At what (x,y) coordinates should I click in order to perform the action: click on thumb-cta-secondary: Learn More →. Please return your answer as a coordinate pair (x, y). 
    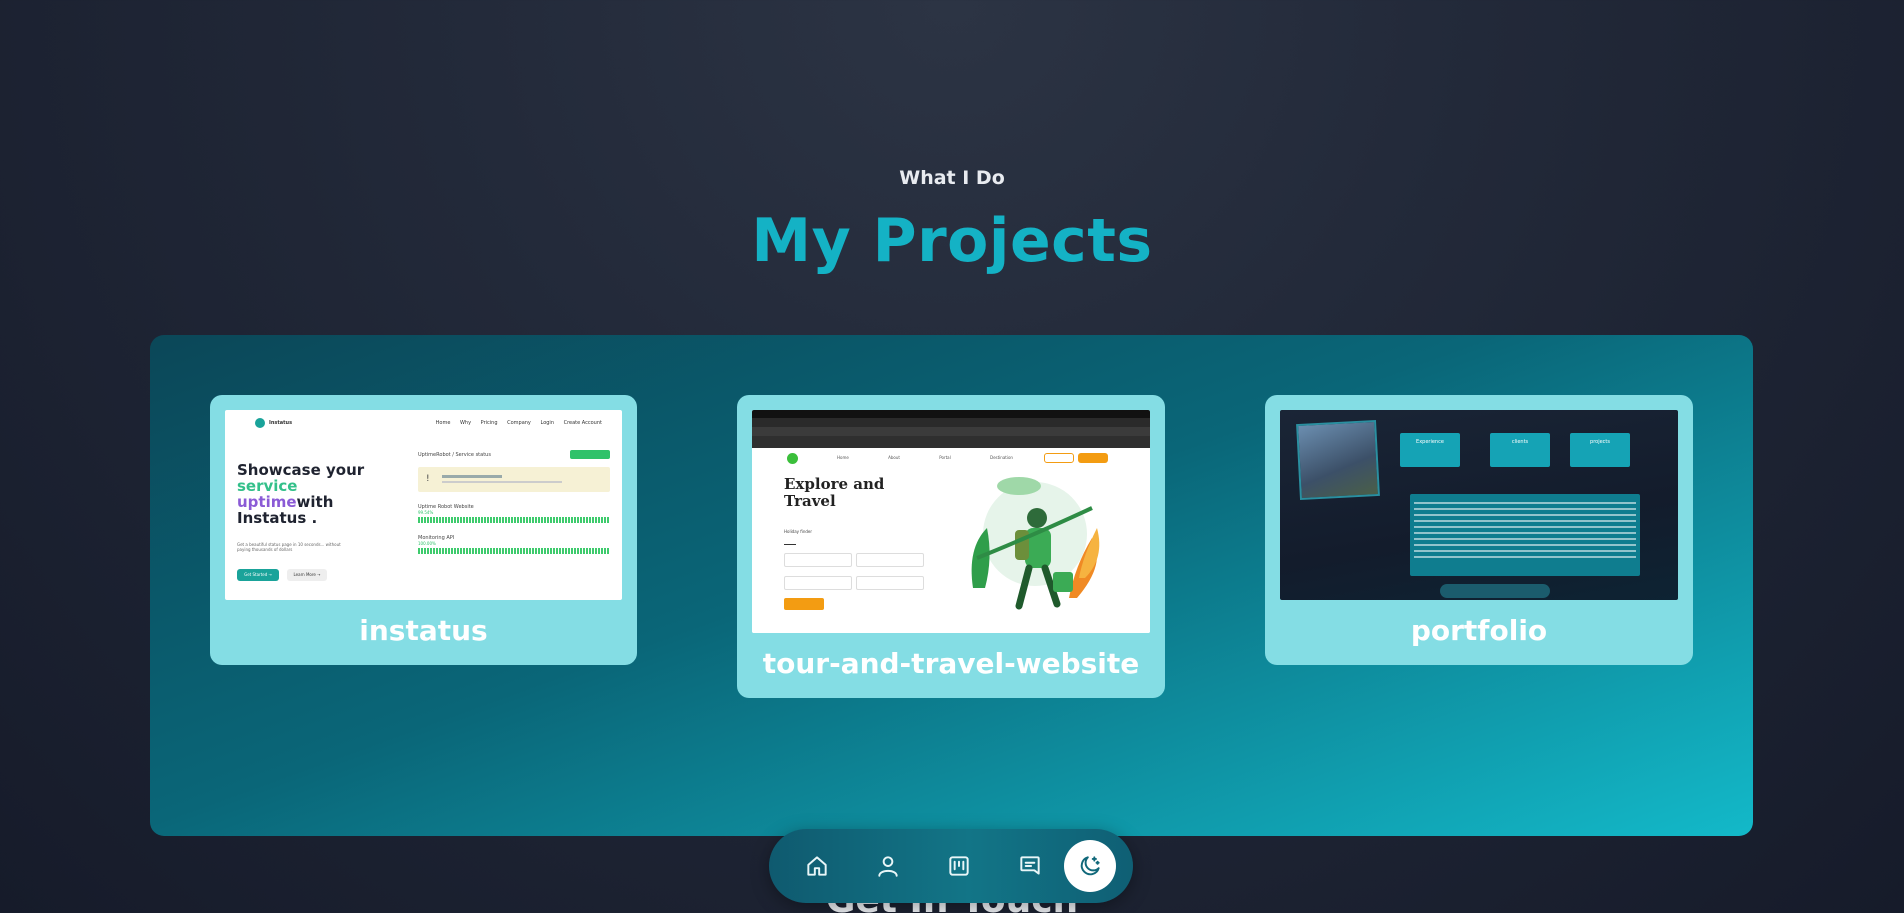
    Looking at the image, I should click on (307, 575).